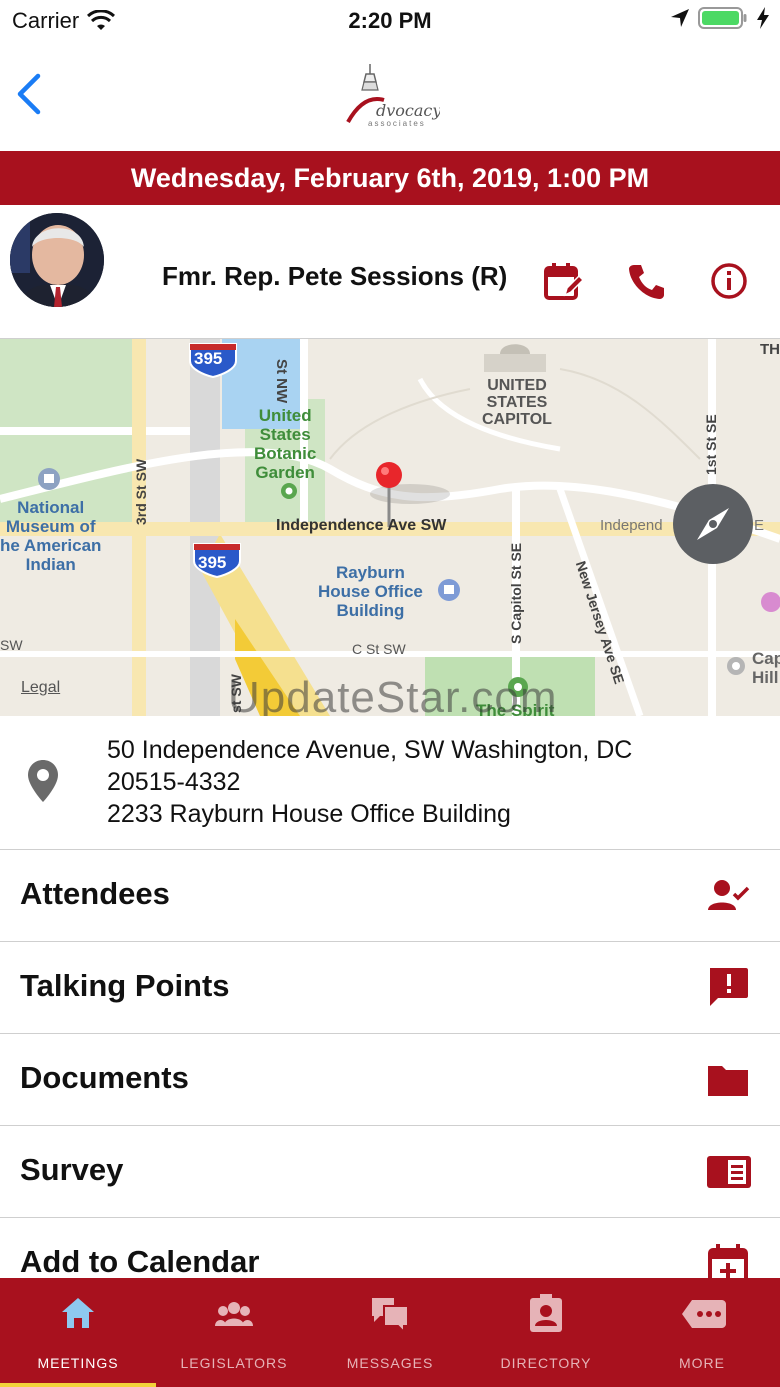 This screenshot has width=780, height=1387. I want to click on tab-directory: DIRECTORY, so click(546, 1332).